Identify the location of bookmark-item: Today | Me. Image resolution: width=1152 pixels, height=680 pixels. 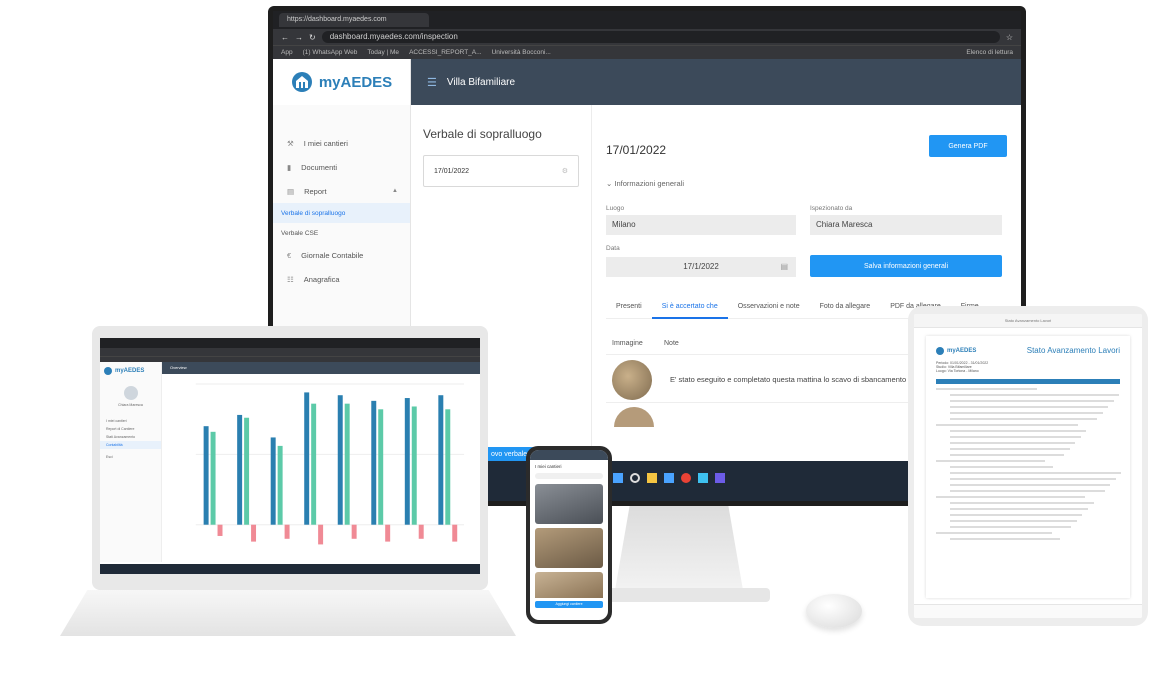
(383, 52).